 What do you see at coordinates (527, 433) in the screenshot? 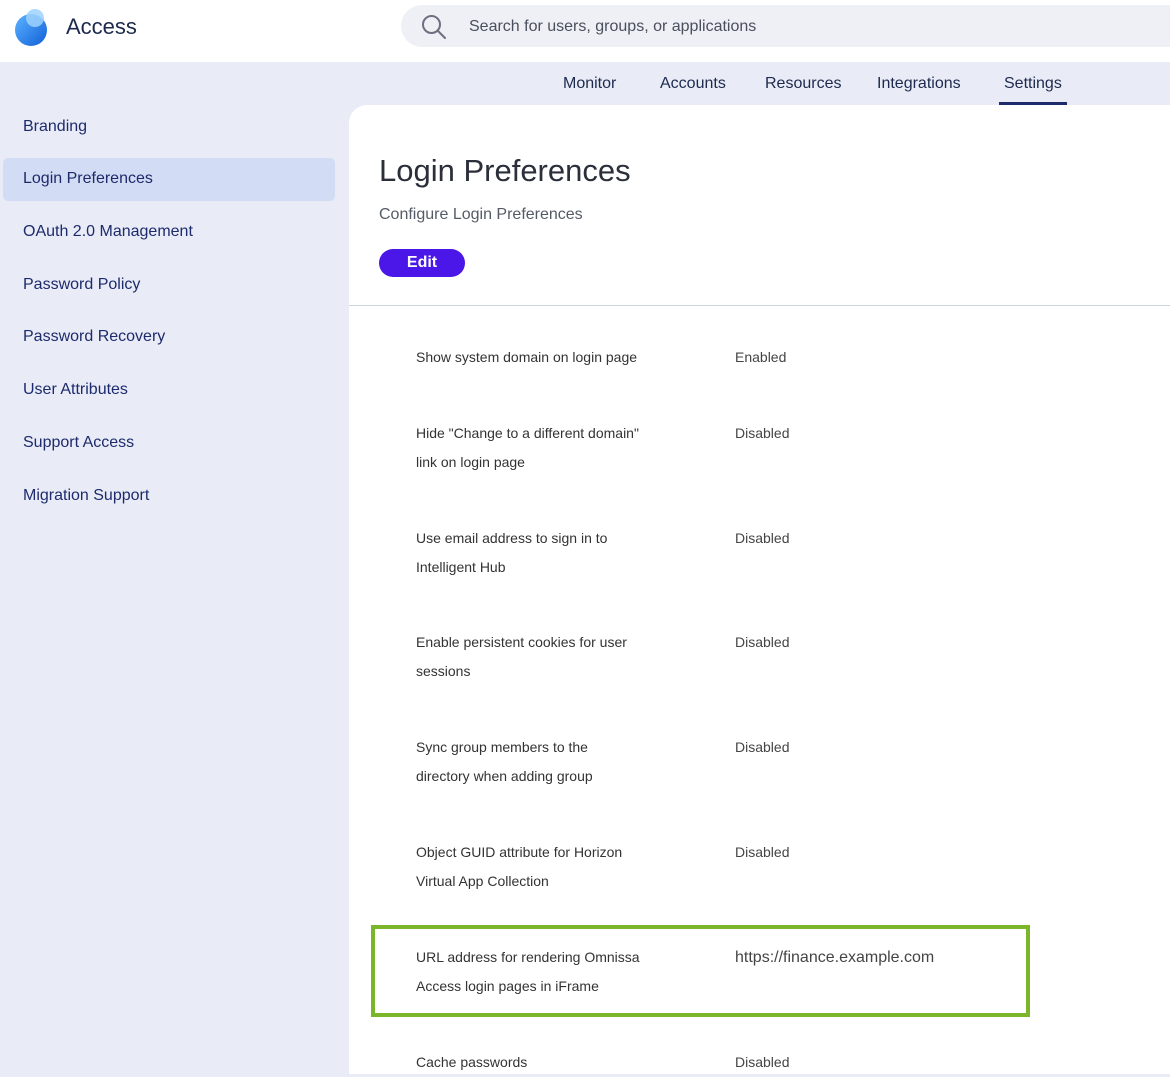
I see `setting-label-line: Hide "Change to a different domain"` at bounding box center [527, 433].